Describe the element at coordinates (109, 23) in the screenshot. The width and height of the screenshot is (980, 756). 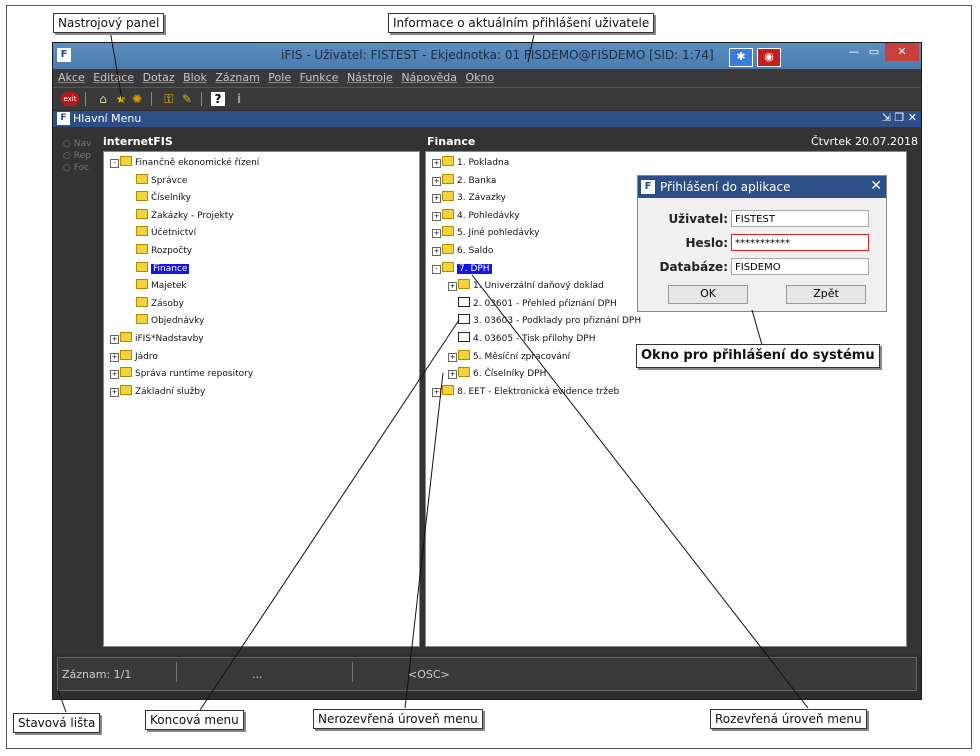
I see `annotation-toolbar: Nastrojový panel` at that location.